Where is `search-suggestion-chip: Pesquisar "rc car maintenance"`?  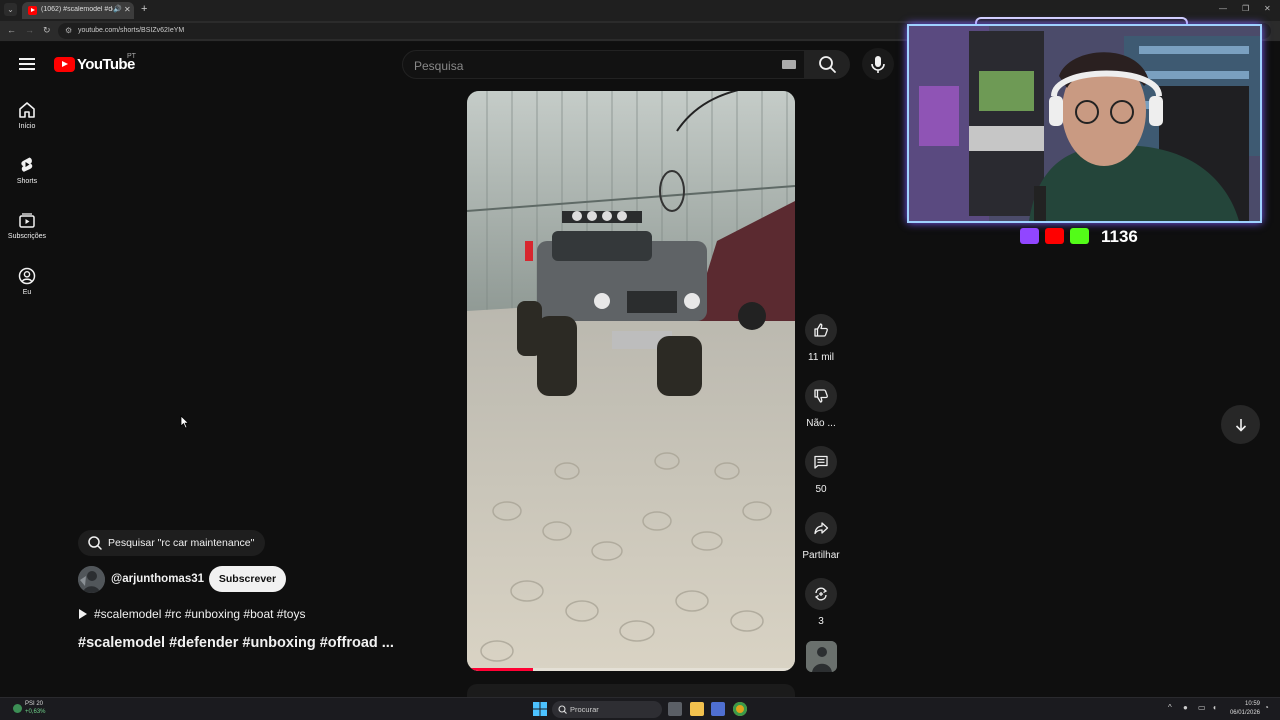
search-suggestion-chip: Pesquisar "rc car maintenance" is located at coordinates (171, 543).